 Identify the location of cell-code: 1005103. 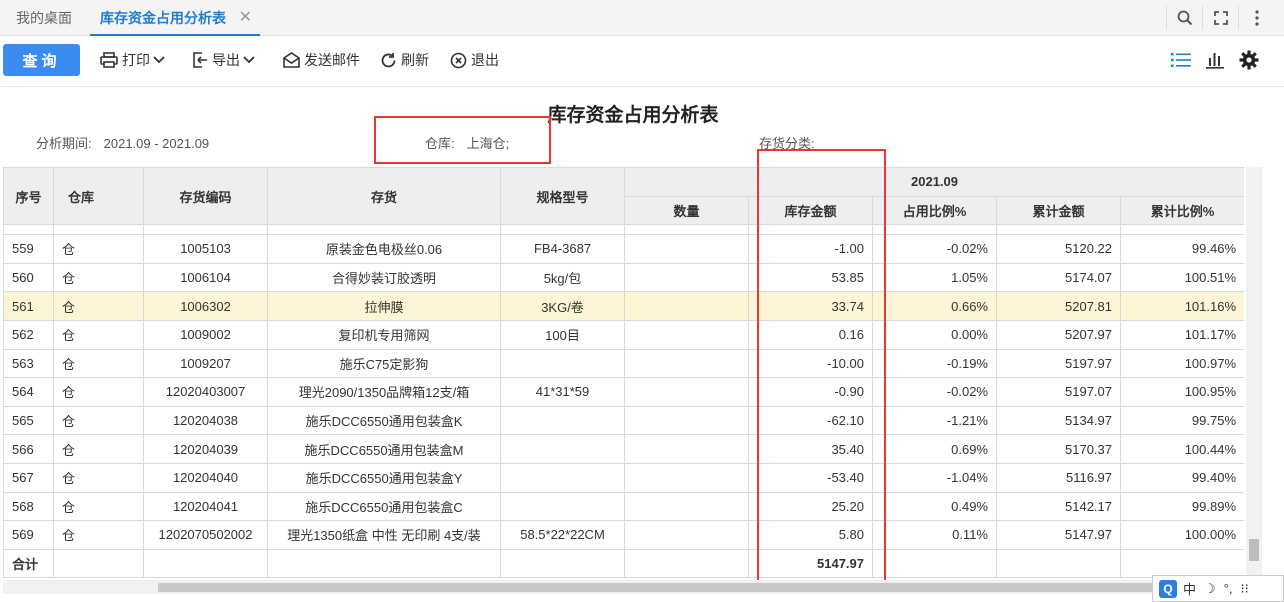
(205, 249).